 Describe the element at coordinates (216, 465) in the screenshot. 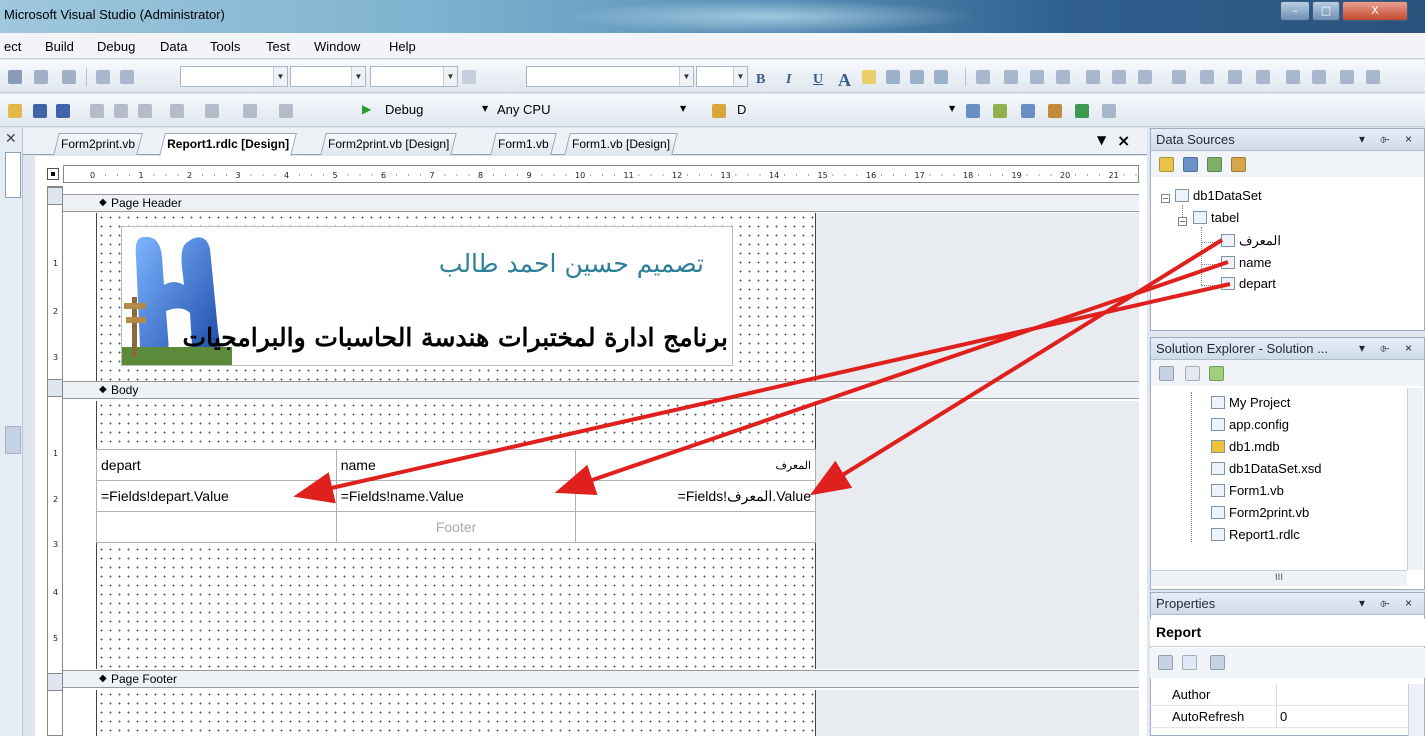

I see `table-cell: depart` at that location.